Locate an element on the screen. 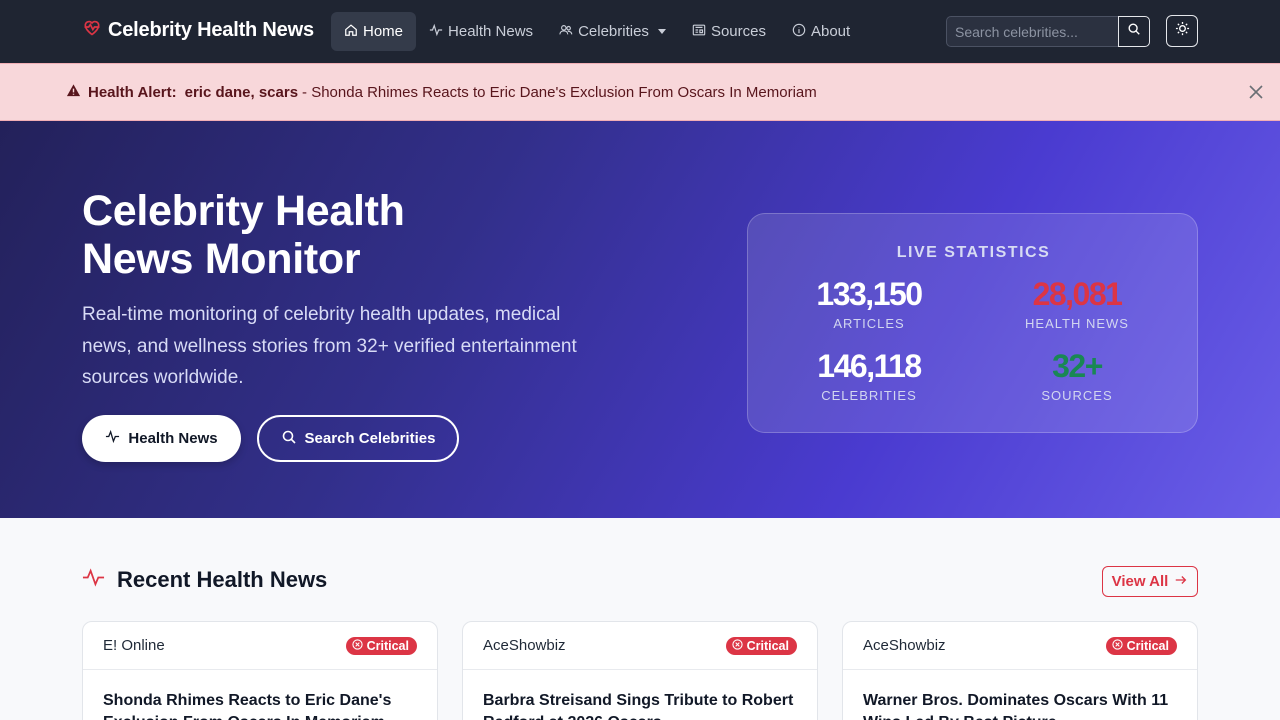  sun-icon is located at coordinates (1182, 31).